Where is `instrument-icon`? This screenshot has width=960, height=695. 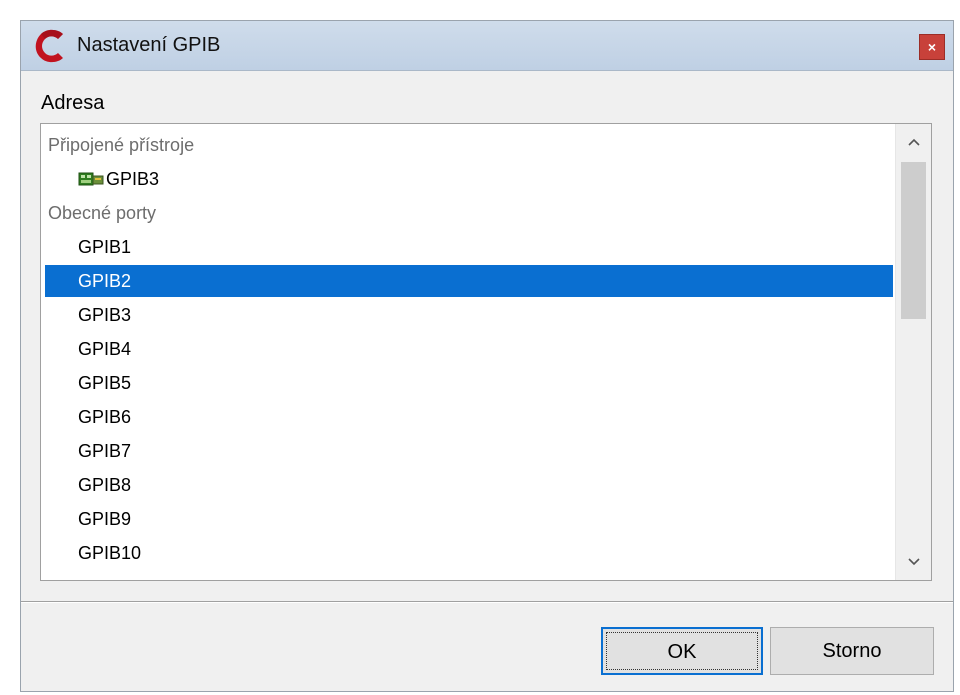
instrument-icon is located at coordinates (91, 179).